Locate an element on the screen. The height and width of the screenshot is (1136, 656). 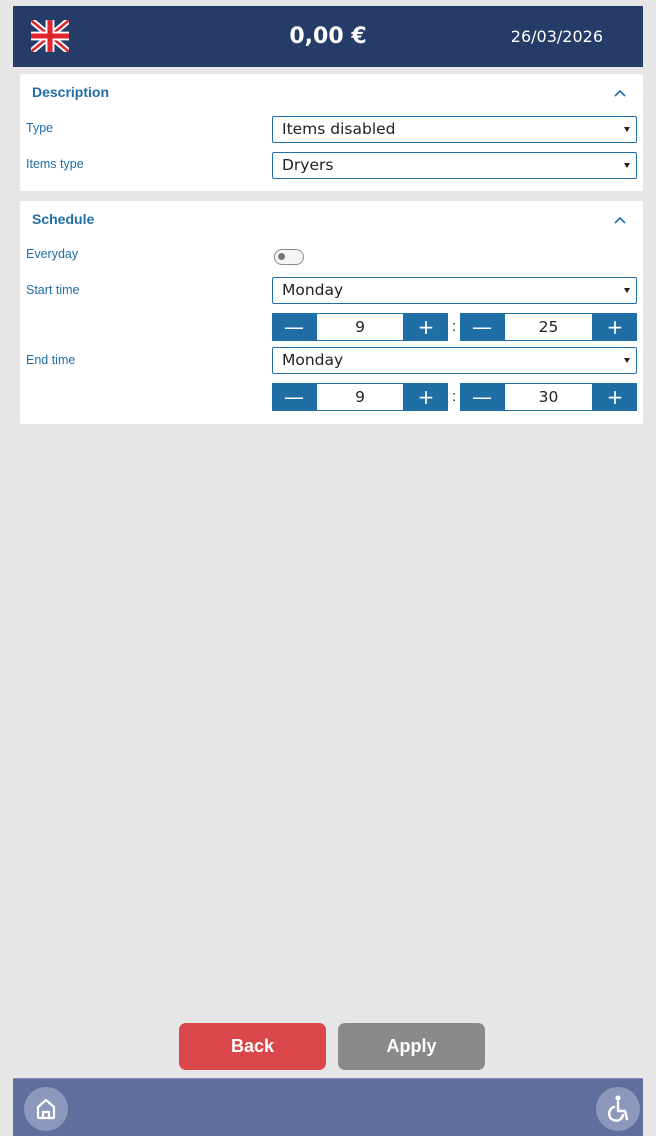
end-hour-minus-button: — is located at coordinates (294, 397).